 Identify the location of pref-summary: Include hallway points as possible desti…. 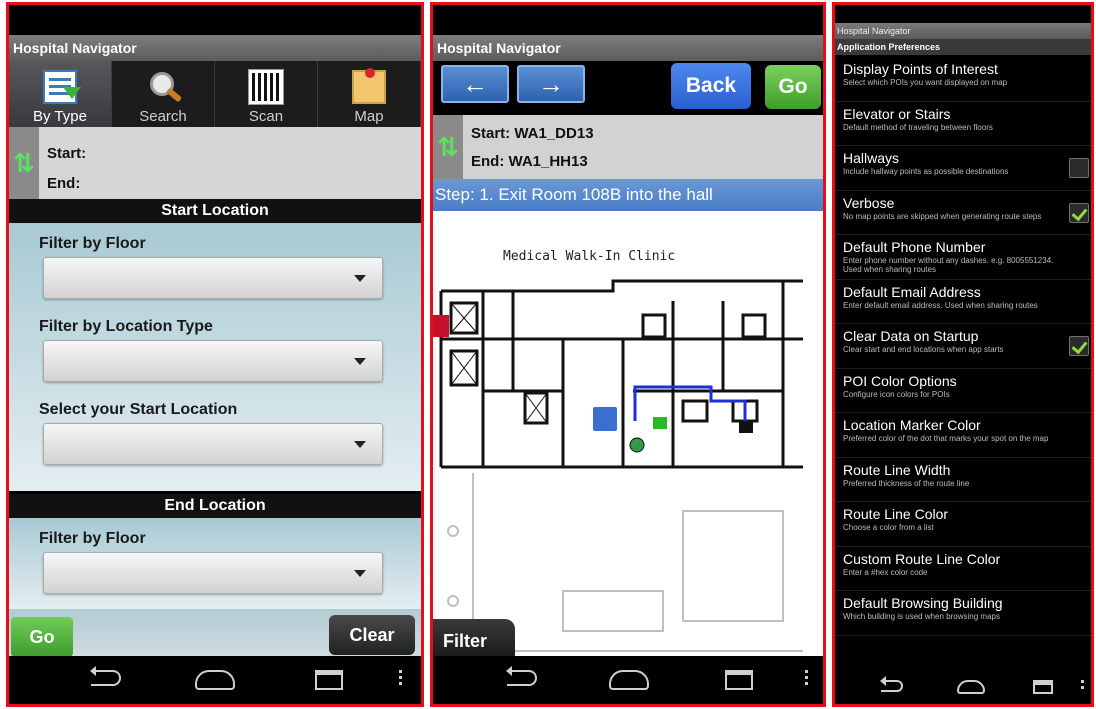
(926, 171).